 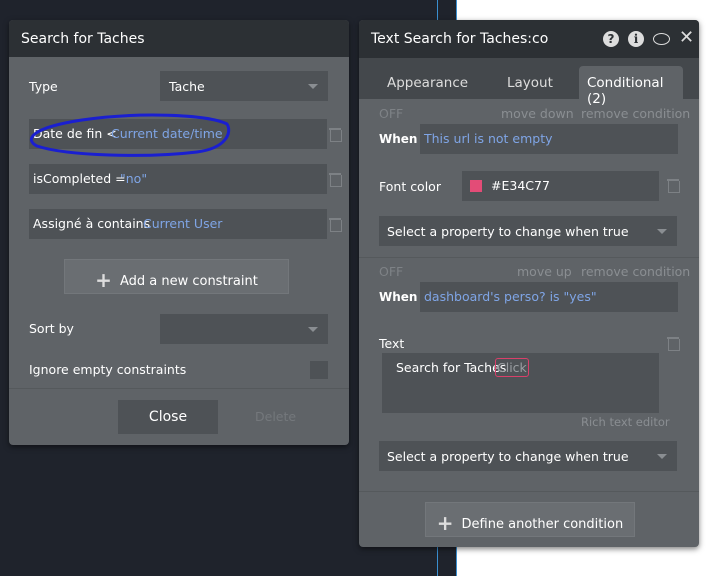 I want to click on tab-conditional: Conditional (2), so click(x=631, y=86).